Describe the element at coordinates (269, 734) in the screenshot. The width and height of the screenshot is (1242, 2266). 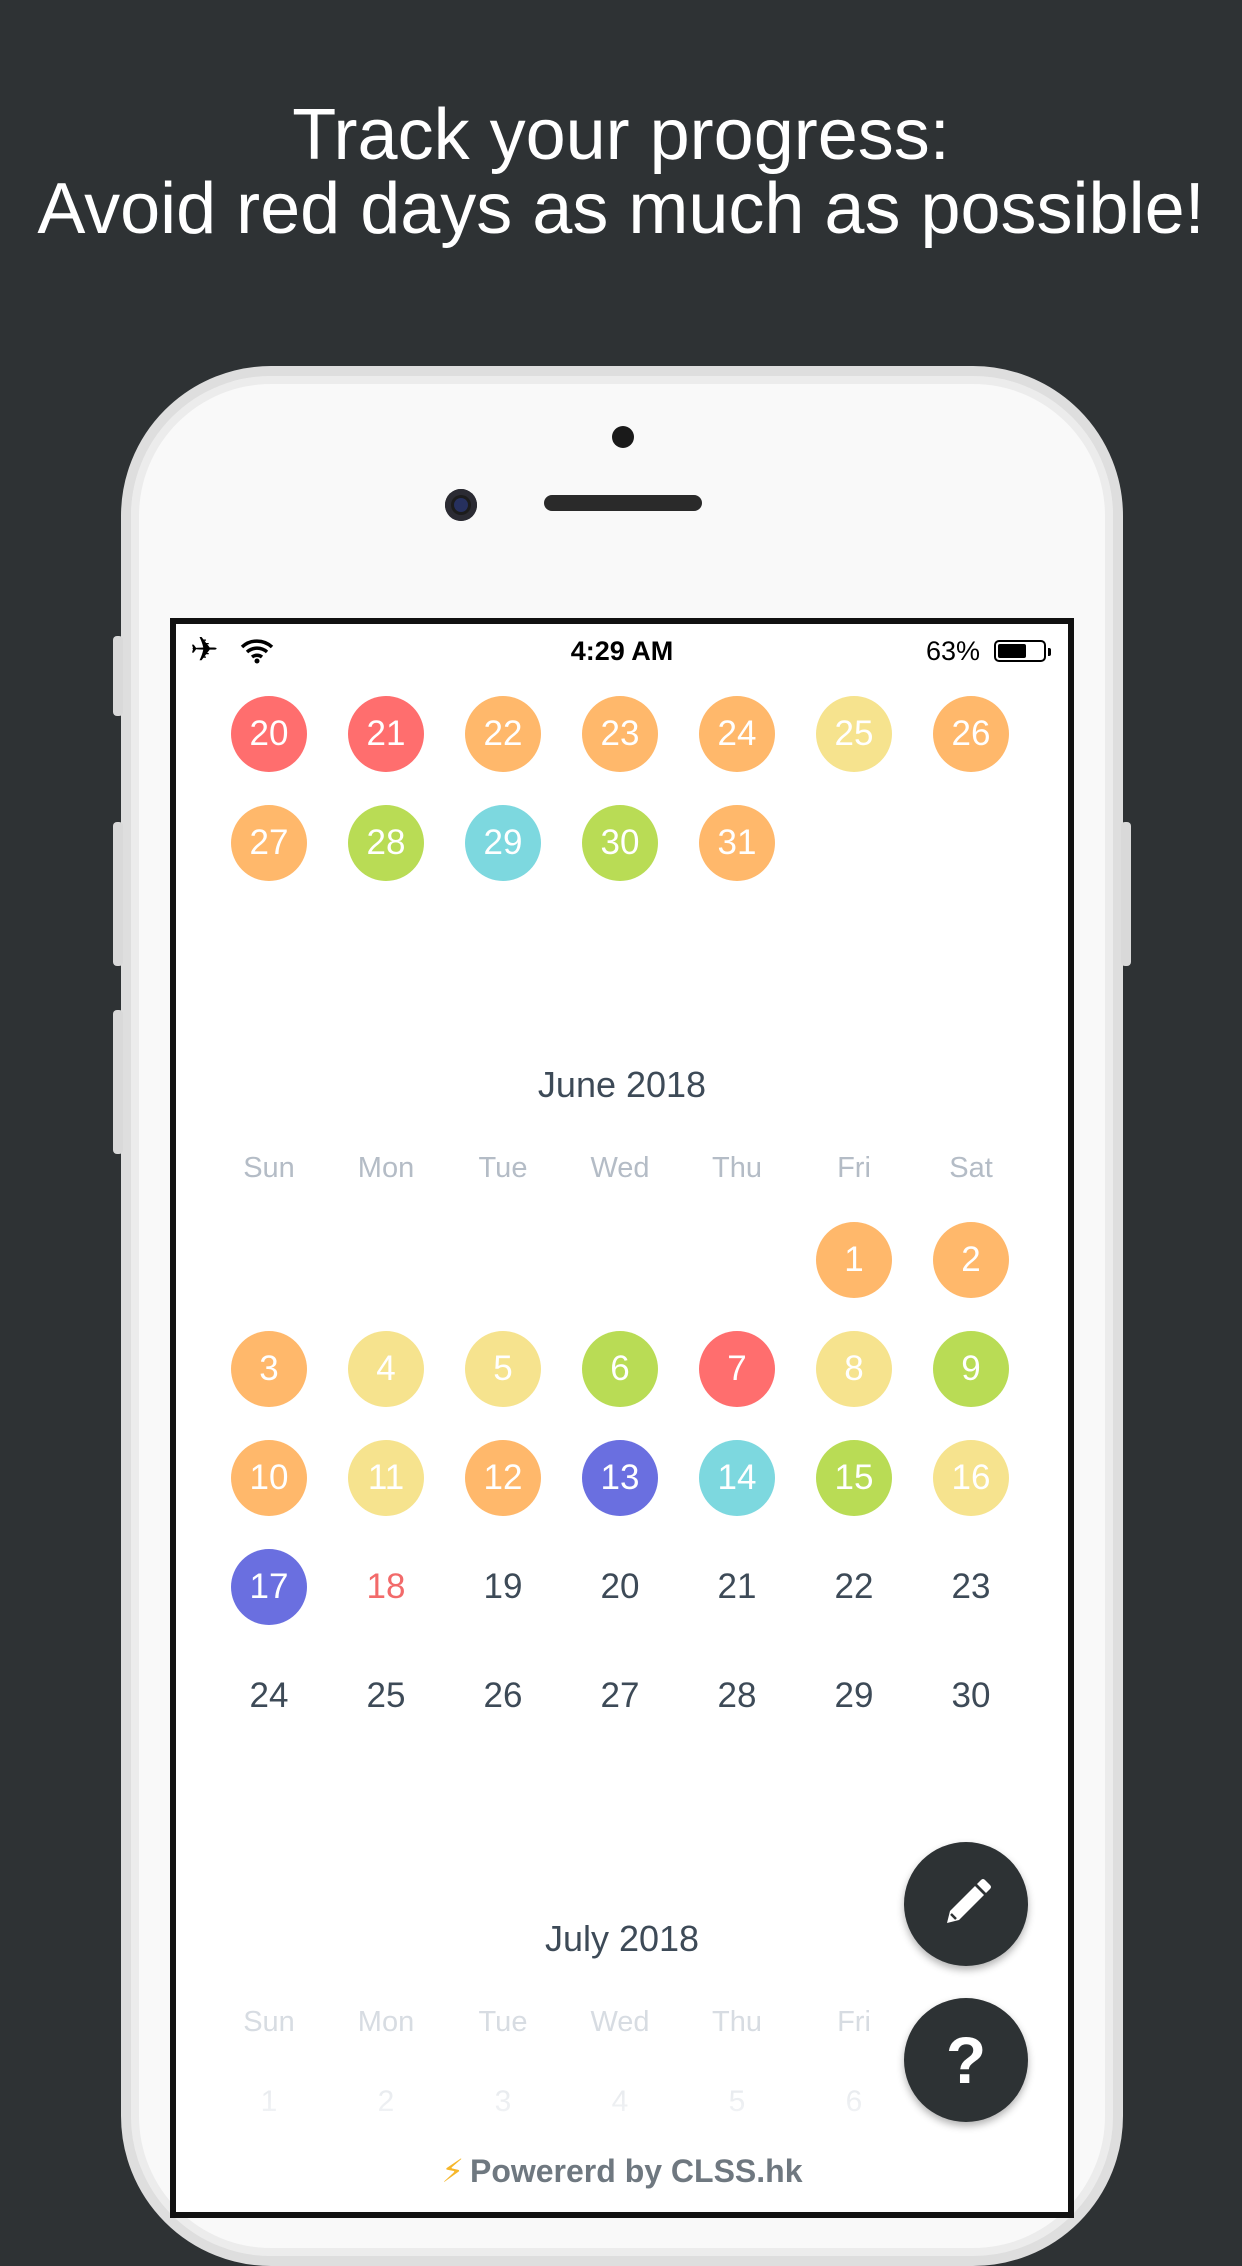
I see `day-may-20: 20` at that location.